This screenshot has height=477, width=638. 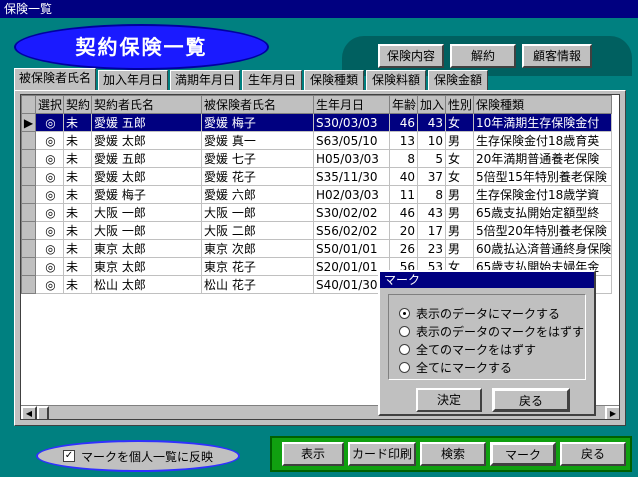 What do you see at coordinates (455, 367) in the screenshot?
I see `mark-option-mark-all: 全てにマークする` at bounding box center [455, 367].